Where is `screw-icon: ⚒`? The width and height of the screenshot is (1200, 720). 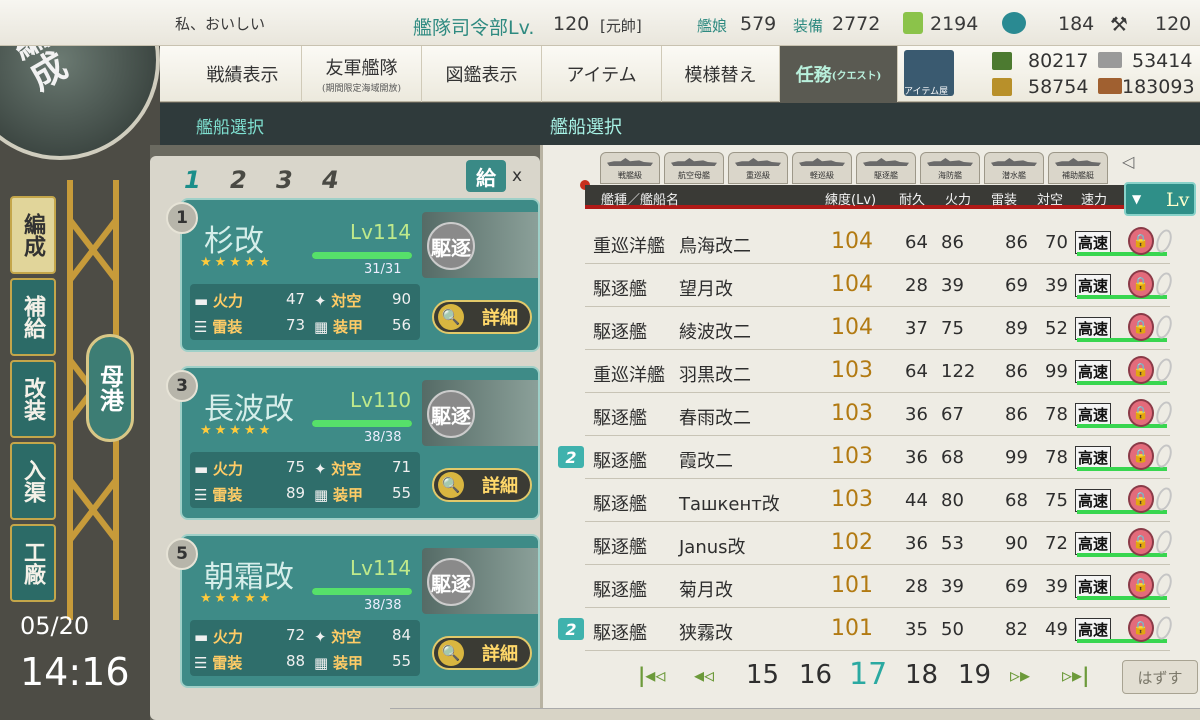 screw-icon: ⚒ is located at coordinates (1119, 24).